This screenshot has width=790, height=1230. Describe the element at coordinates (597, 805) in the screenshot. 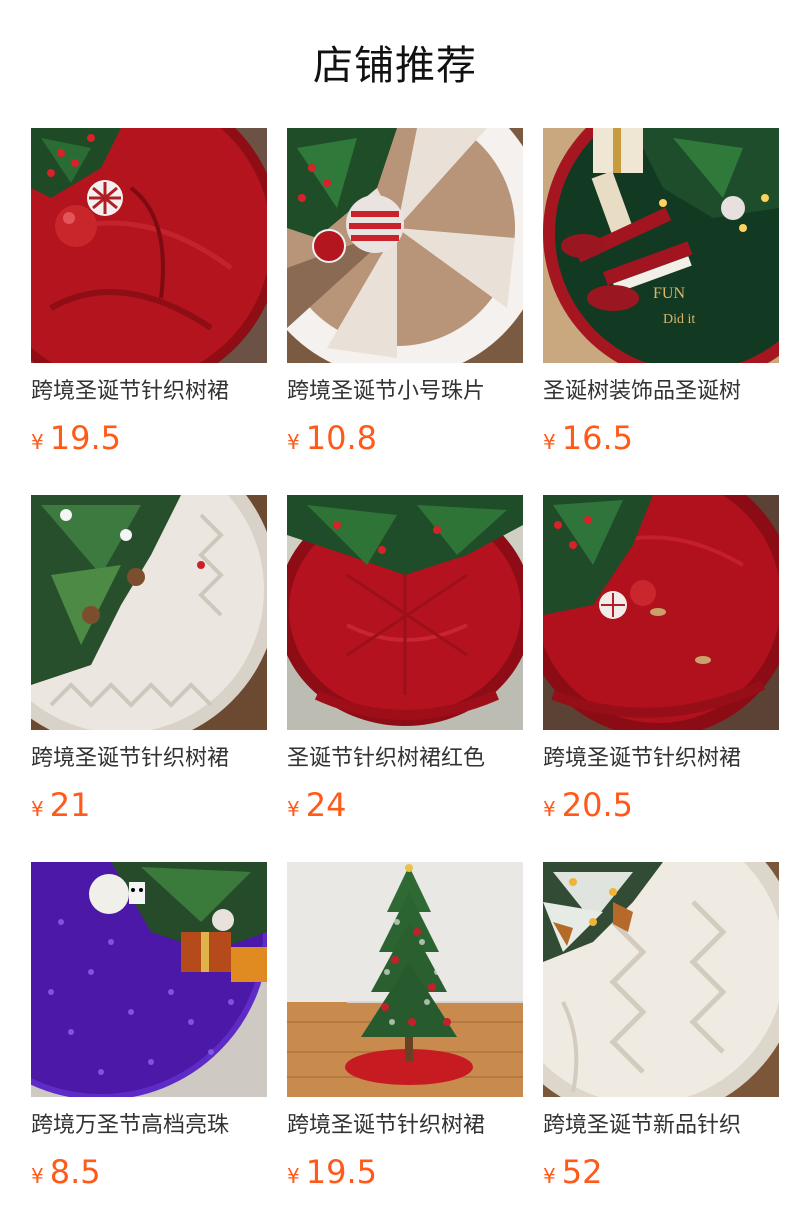

I see `price-value: 20.5` at that location.